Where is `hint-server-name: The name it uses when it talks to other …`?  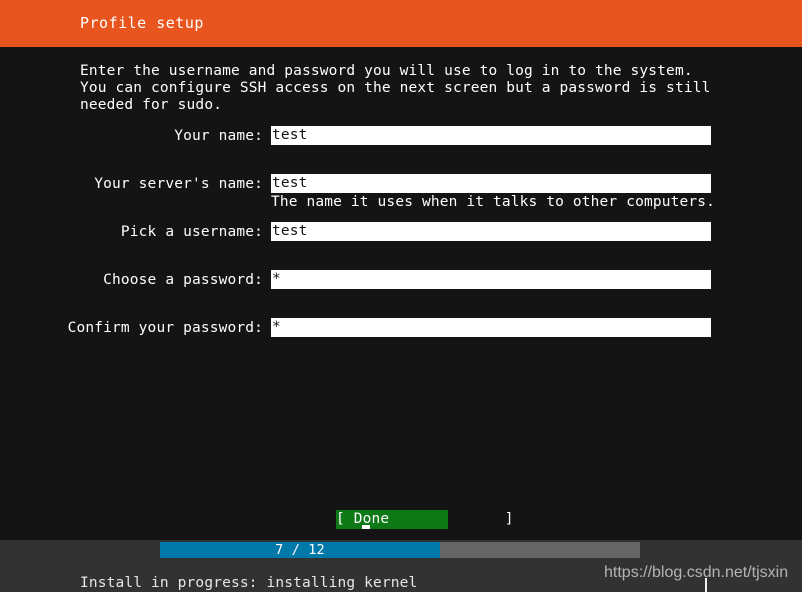 hint-server-name: The name it uses when it talks to other … is located at coordinates (493, 202).